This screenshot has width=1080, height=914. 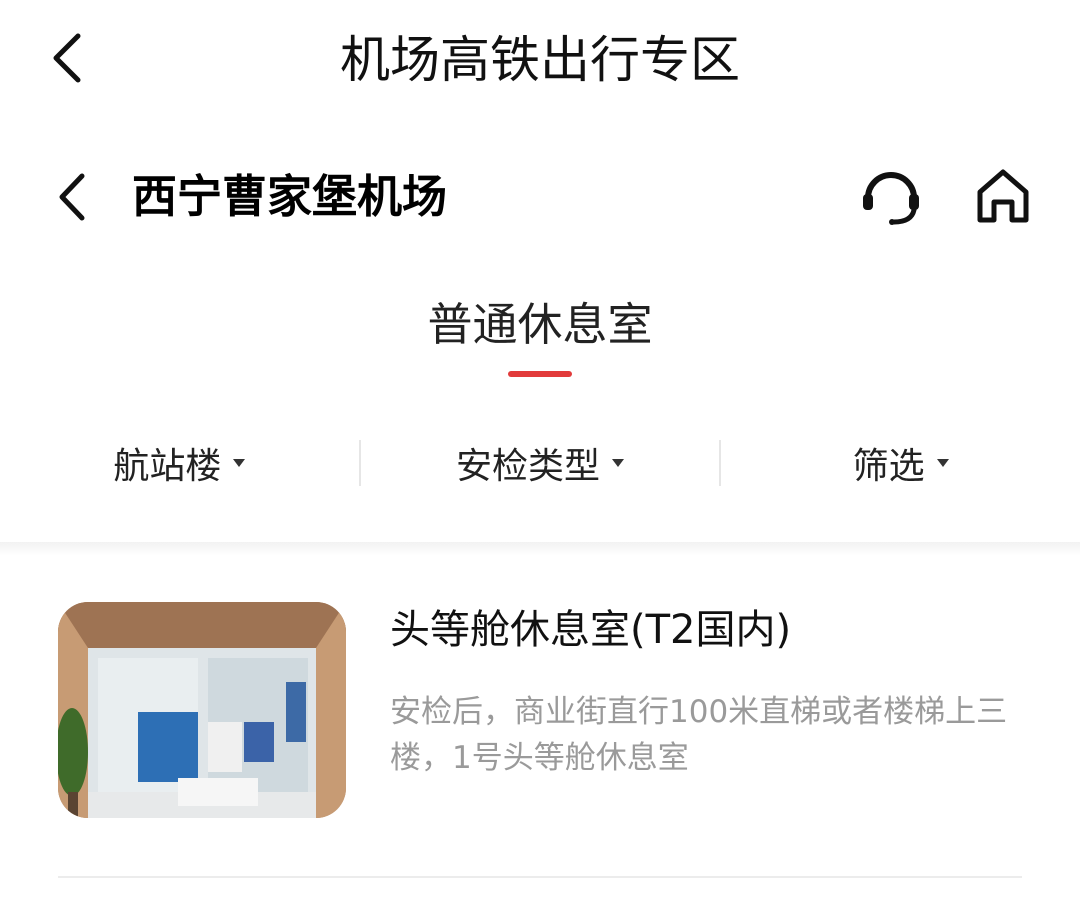 I want to click on filter-security-type-label: 安检类型, so click(x=528, y=466).